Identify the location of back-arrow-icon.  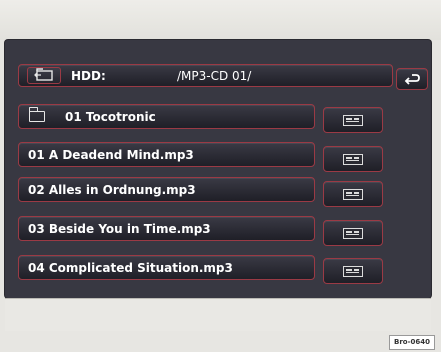
(412, 79).